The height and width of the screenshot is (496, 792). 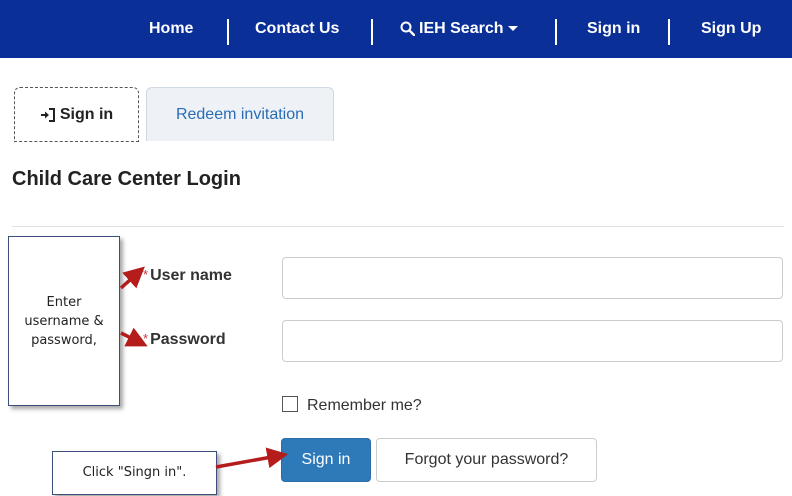 What do you see at coordinates (290, 404) in the screenshot?
I see `remember-me-checkbox` at bounding box center [290, 404].